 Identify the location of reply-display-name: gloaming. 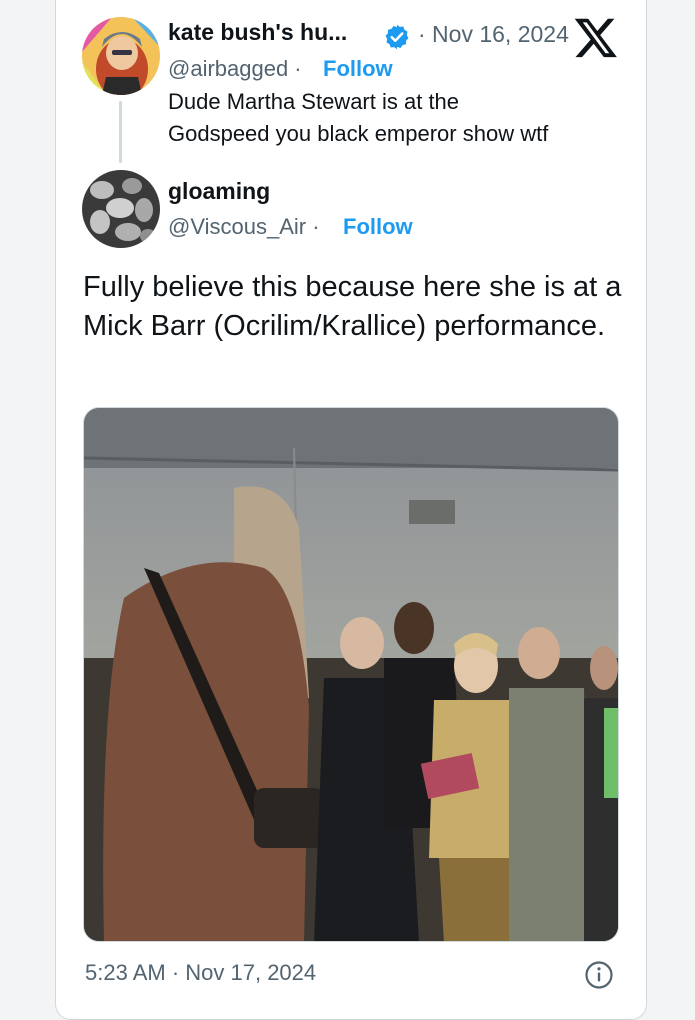
(219, 191).